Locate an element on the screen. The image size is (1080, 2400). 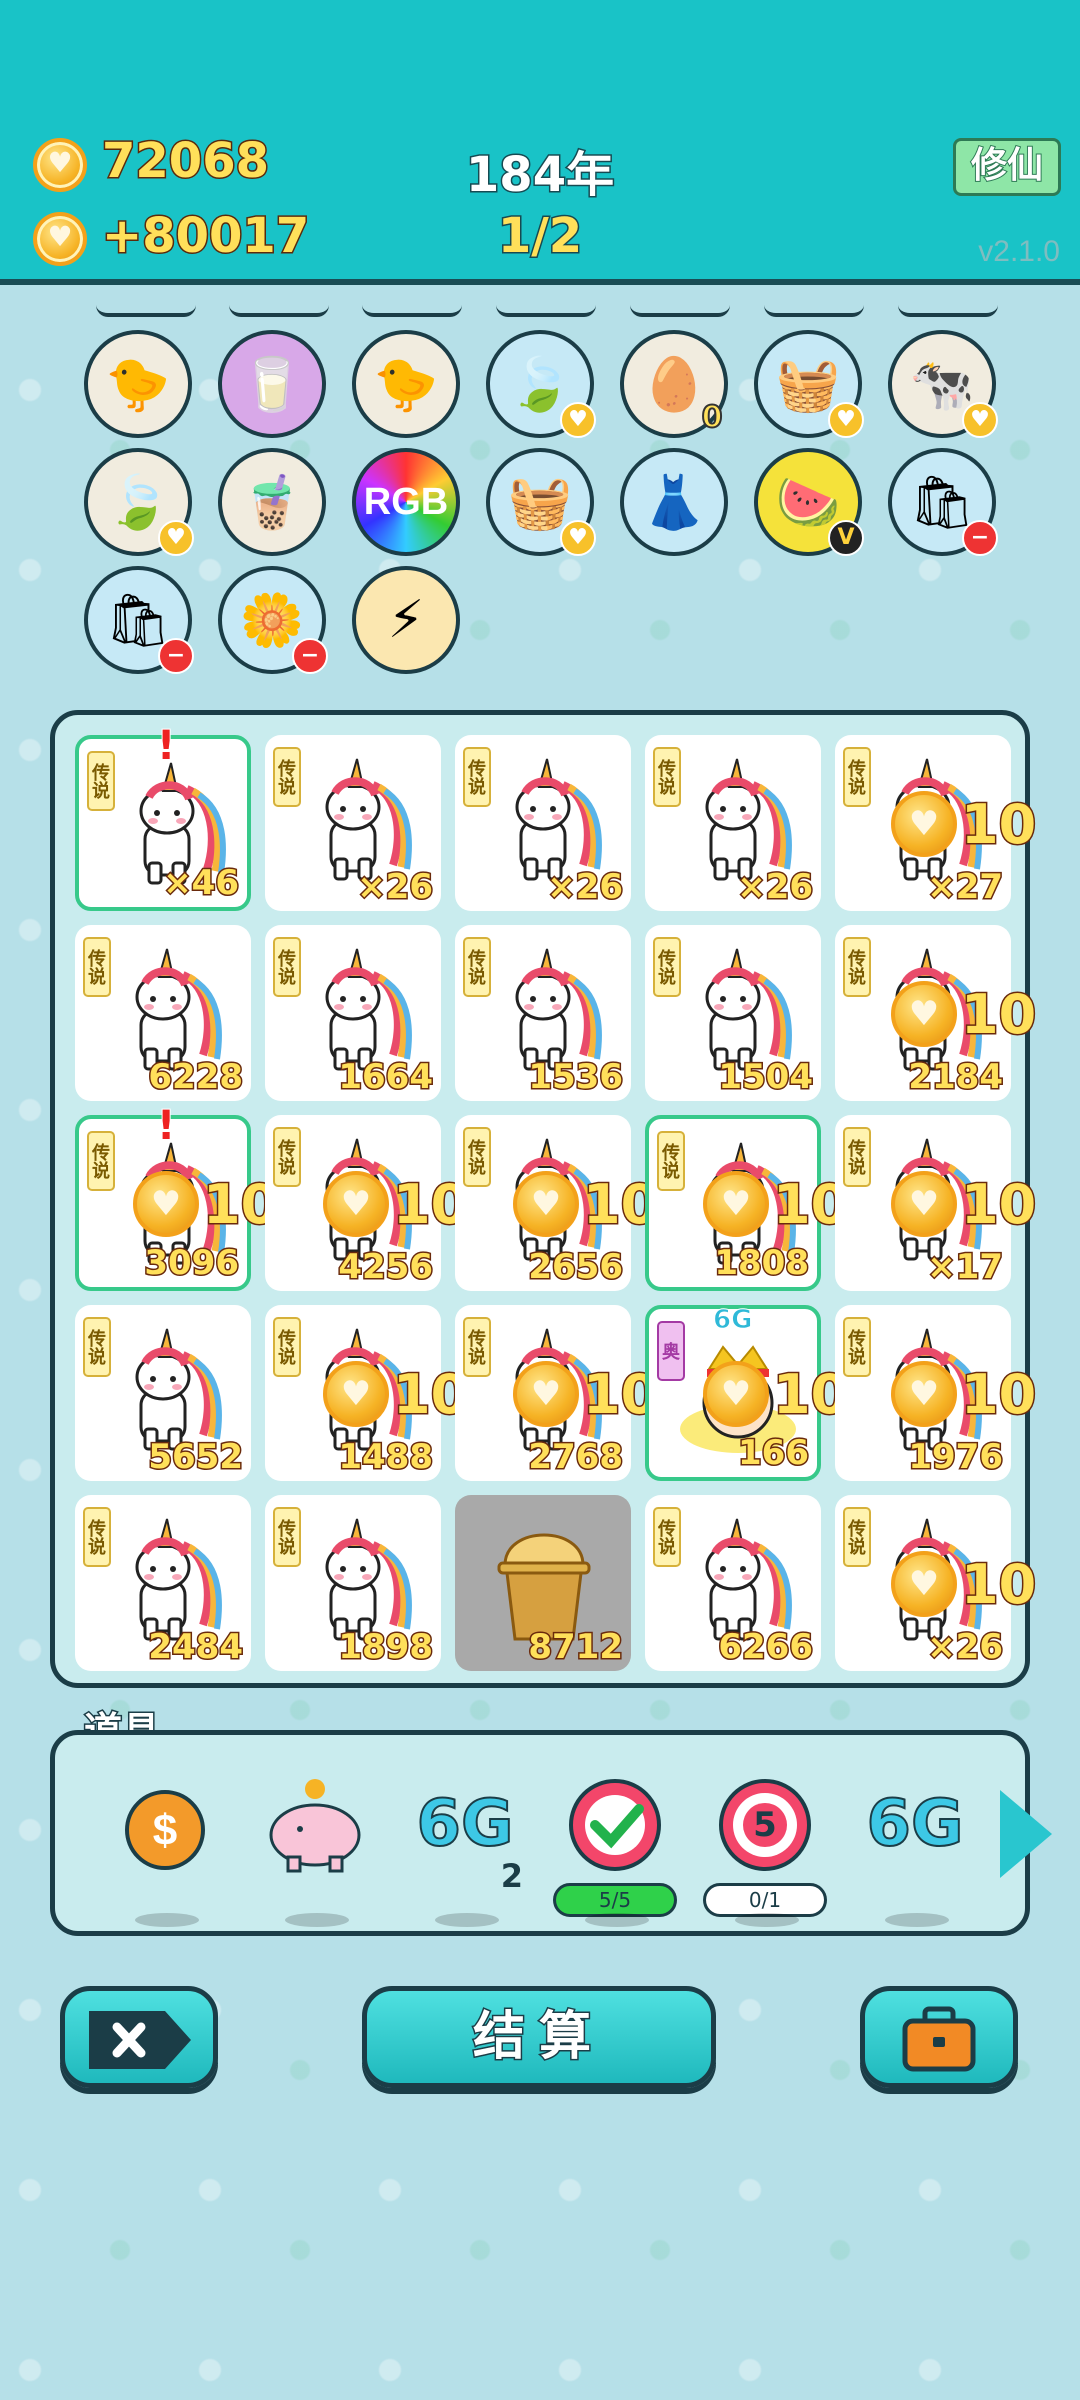
board-card-hero: 奥 6G 166 is located at coordinates (733, 1393).